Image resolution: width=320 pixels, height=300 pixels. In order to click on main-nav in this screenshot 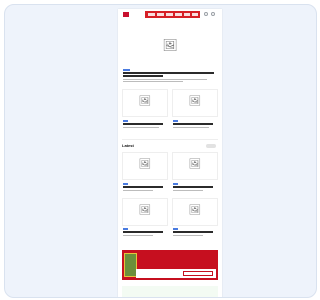, I will do `click(172, 14)`.